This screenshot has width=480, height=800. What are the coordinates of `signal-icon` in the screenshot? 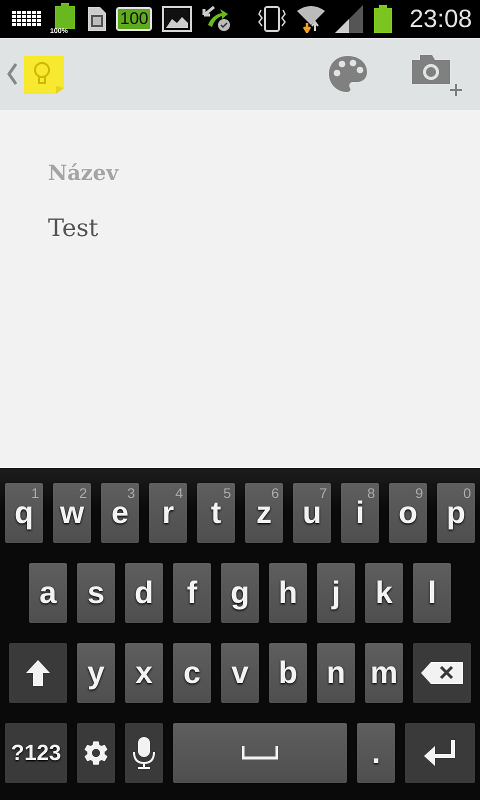 It's located at (349, 19).